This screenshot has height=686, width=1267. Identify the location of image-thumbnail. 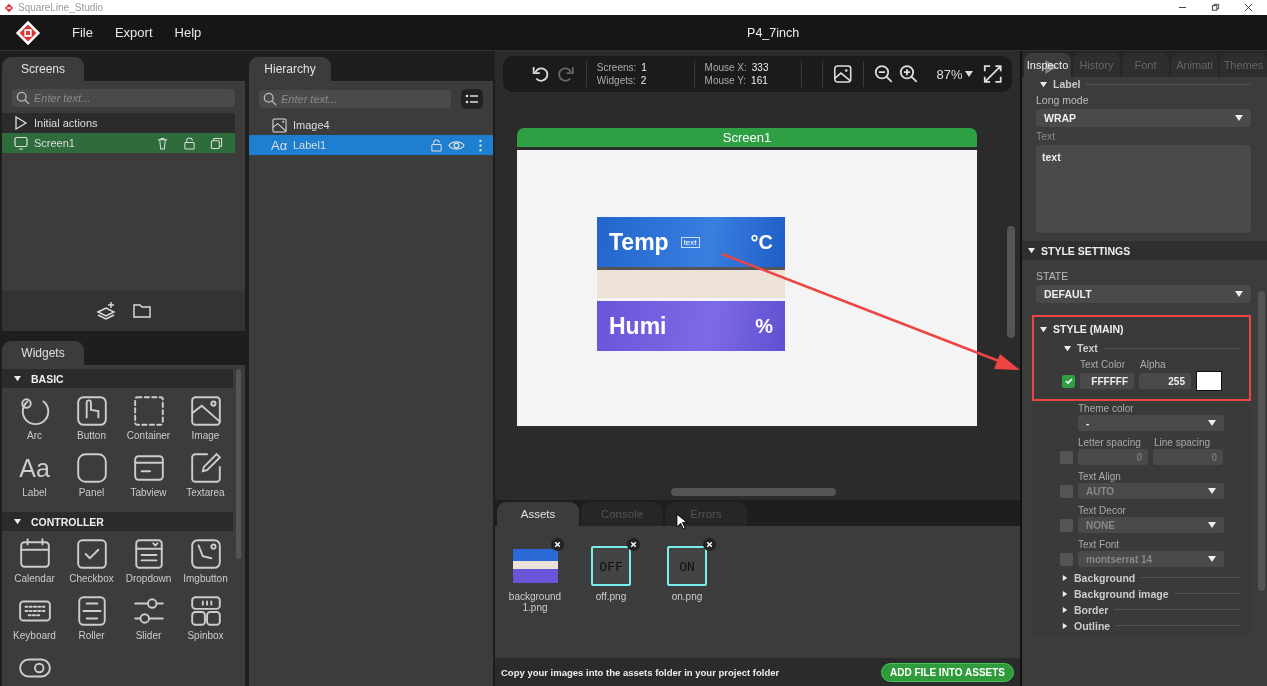
(535, 566).